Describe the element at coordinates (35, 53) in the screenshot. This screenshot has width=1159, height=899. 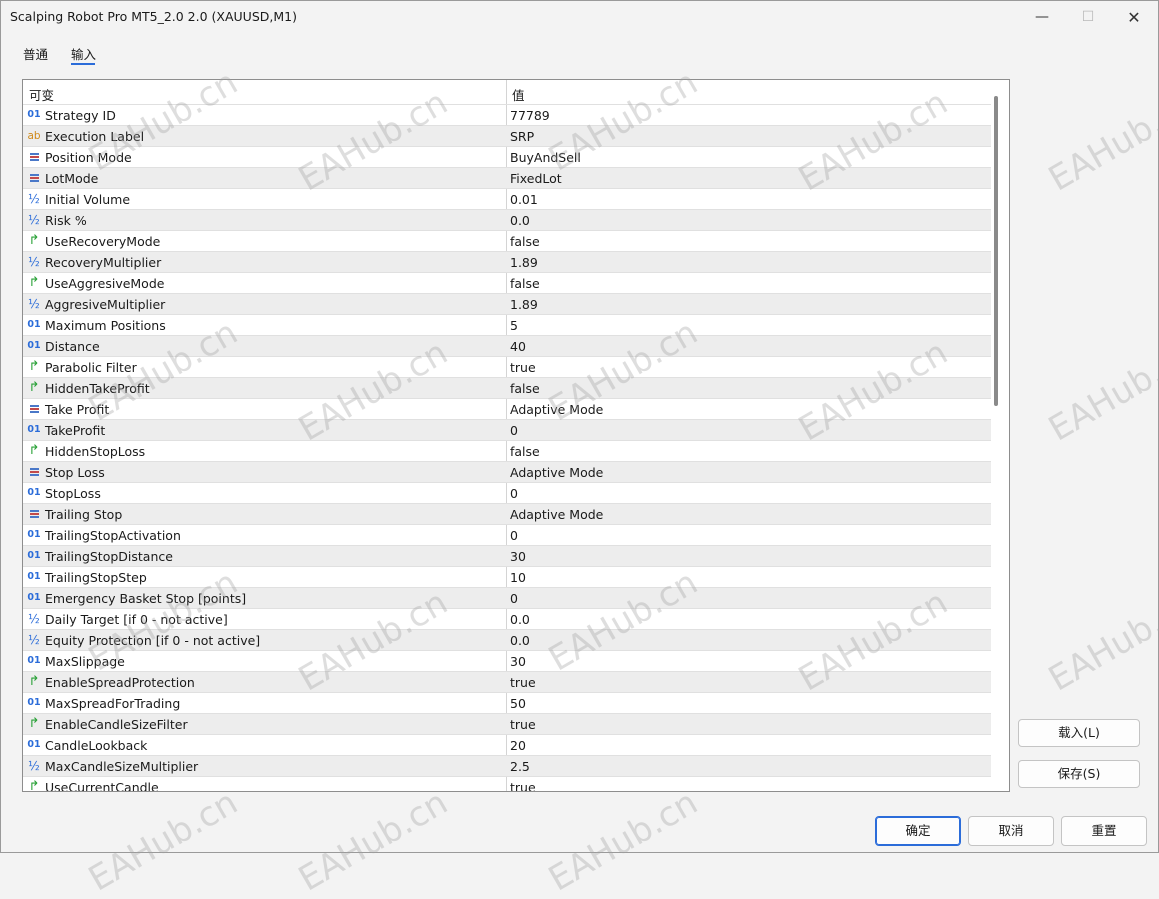
I see `tab-common: 普通` at that location.